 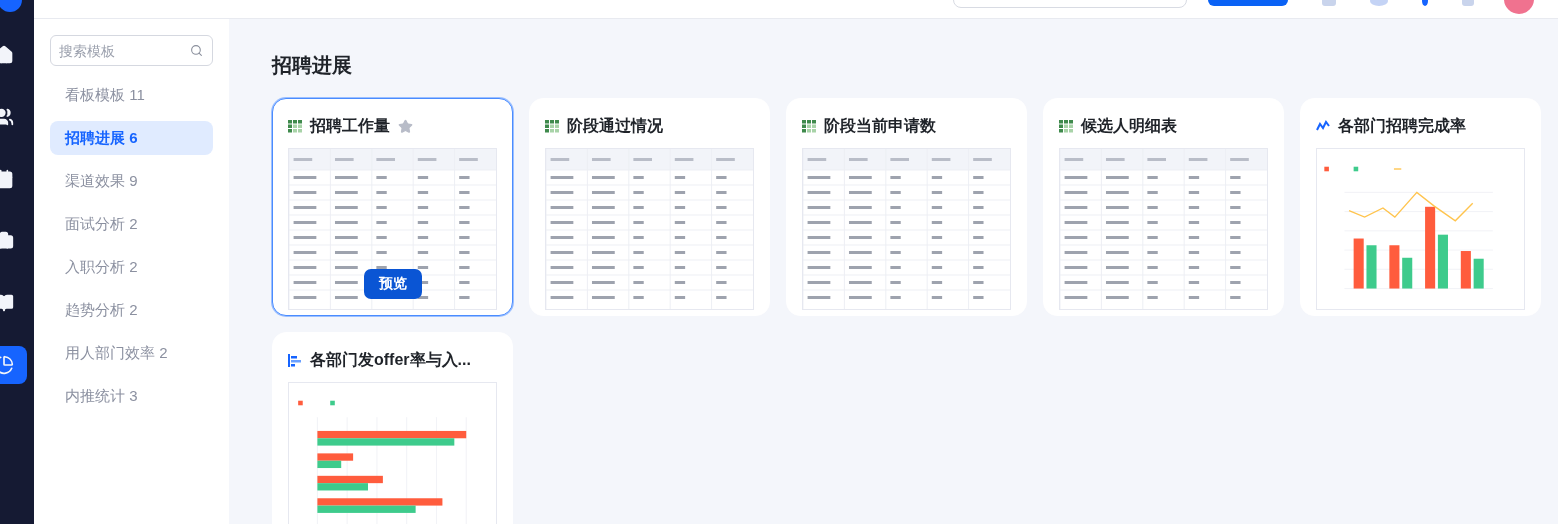 What do you see at coordinates (649, 207) in the screenshot?
I see `template-card: 阶段通过情况` at bounding box center [649, 207].